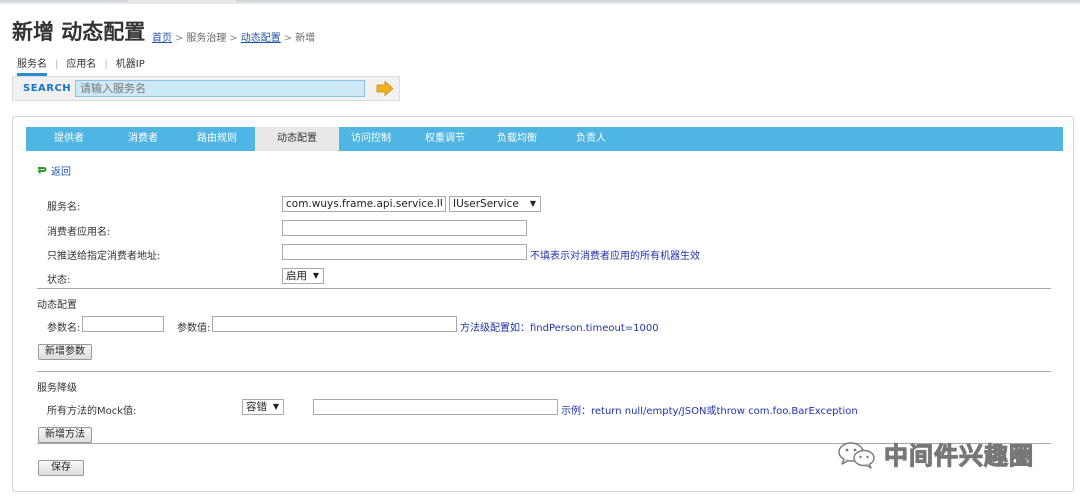 The image size is (1080, 499). I want to click on tab-bar: 提供者 消费者 路由规则 动态配置 访问控制 权重调节 负载均衡 负责人, so click(544, 139).